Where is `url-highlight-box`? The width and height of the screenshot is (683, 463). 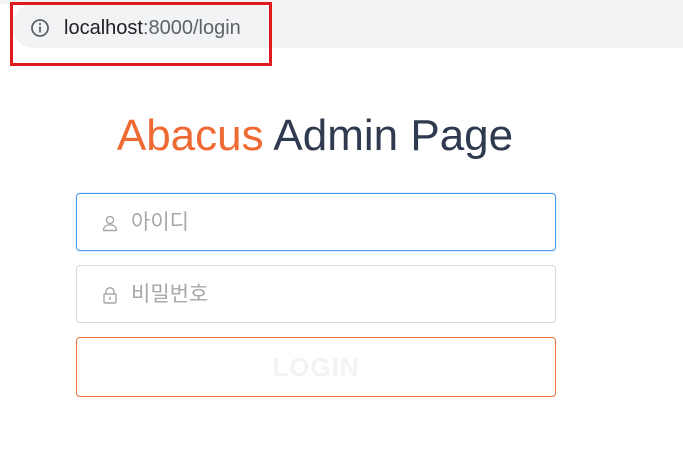 url-highlight-box is located at coordinates (141, 34).